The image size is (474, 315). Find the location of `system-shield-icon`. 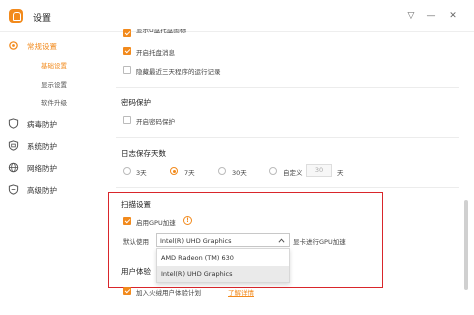

system-shield-icon is located at coordinates (13, 145).